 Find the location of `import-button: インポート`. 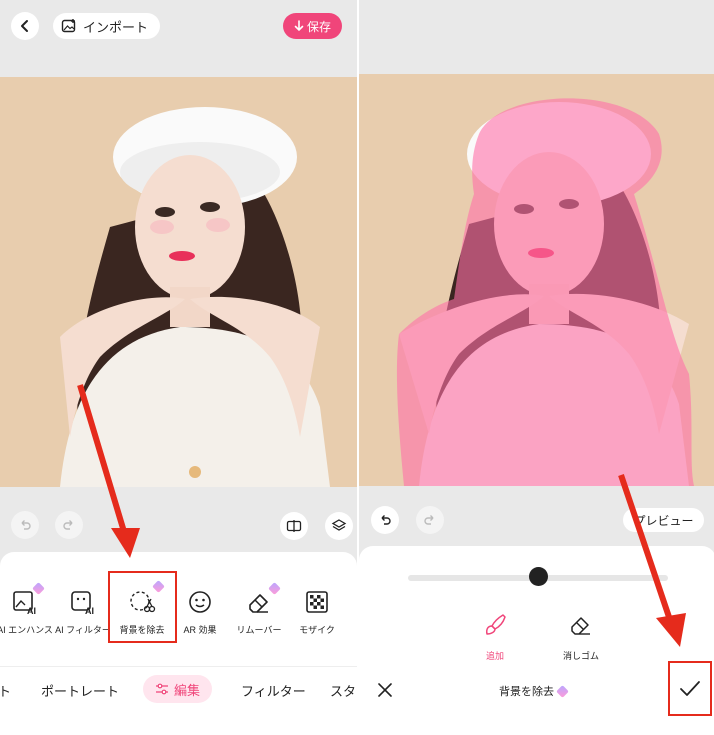

import-button: インポート is located at coordinates (107, 26).